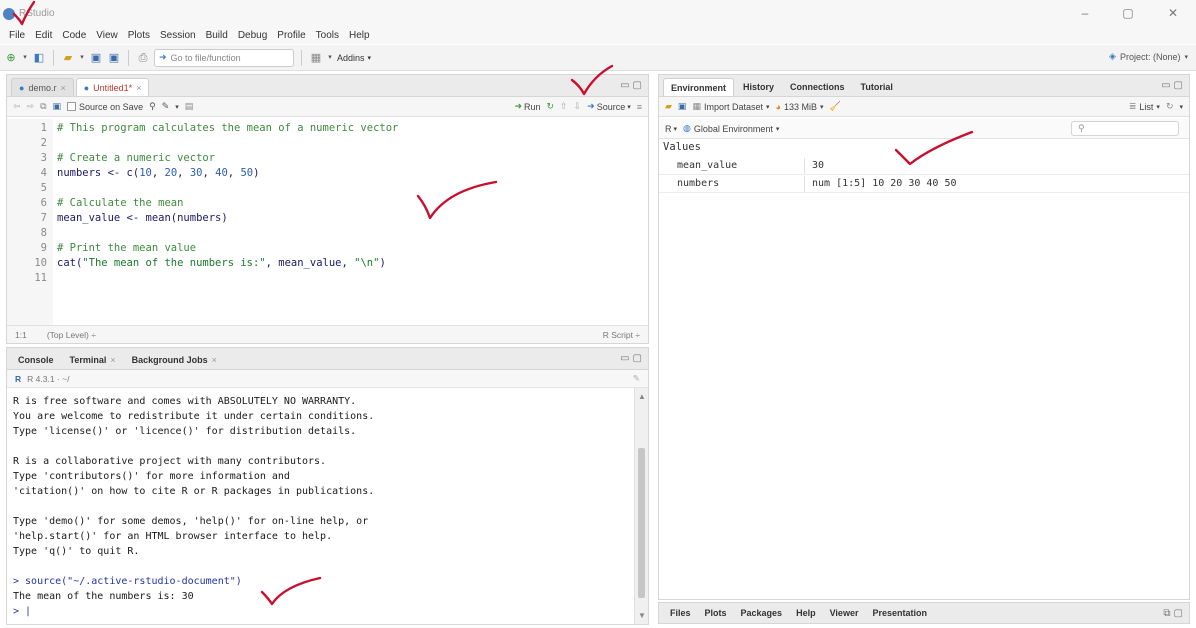 The image size is (1196, 628). I want to click on environment-scope-select: ◍ Global Environment ▾, so click(731, 128).